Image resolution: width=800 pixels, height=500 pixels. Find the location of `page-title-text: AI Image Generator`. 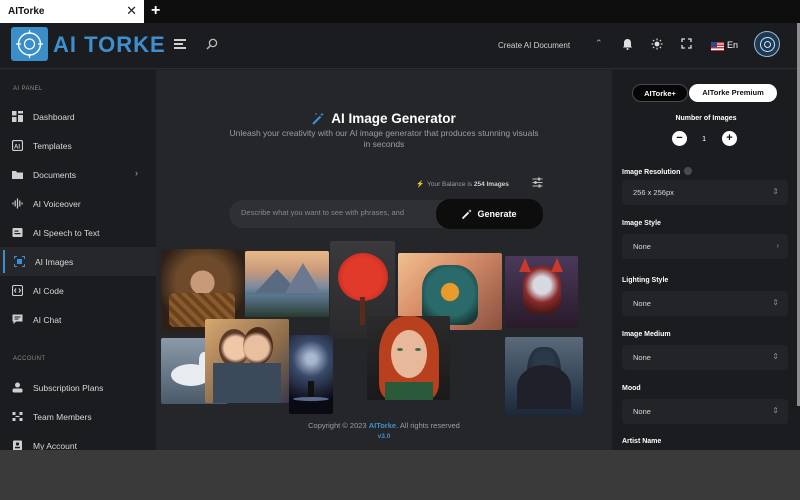

page-title-text: AI Image Generator is located at coordinates (393, 118).